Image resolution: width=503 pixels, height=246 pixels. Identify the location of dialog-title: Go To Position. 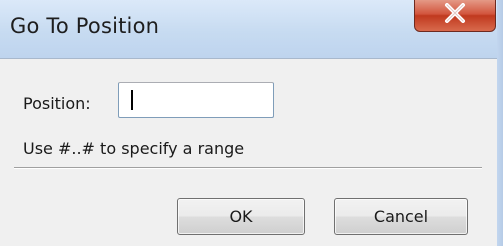
(85, 26).